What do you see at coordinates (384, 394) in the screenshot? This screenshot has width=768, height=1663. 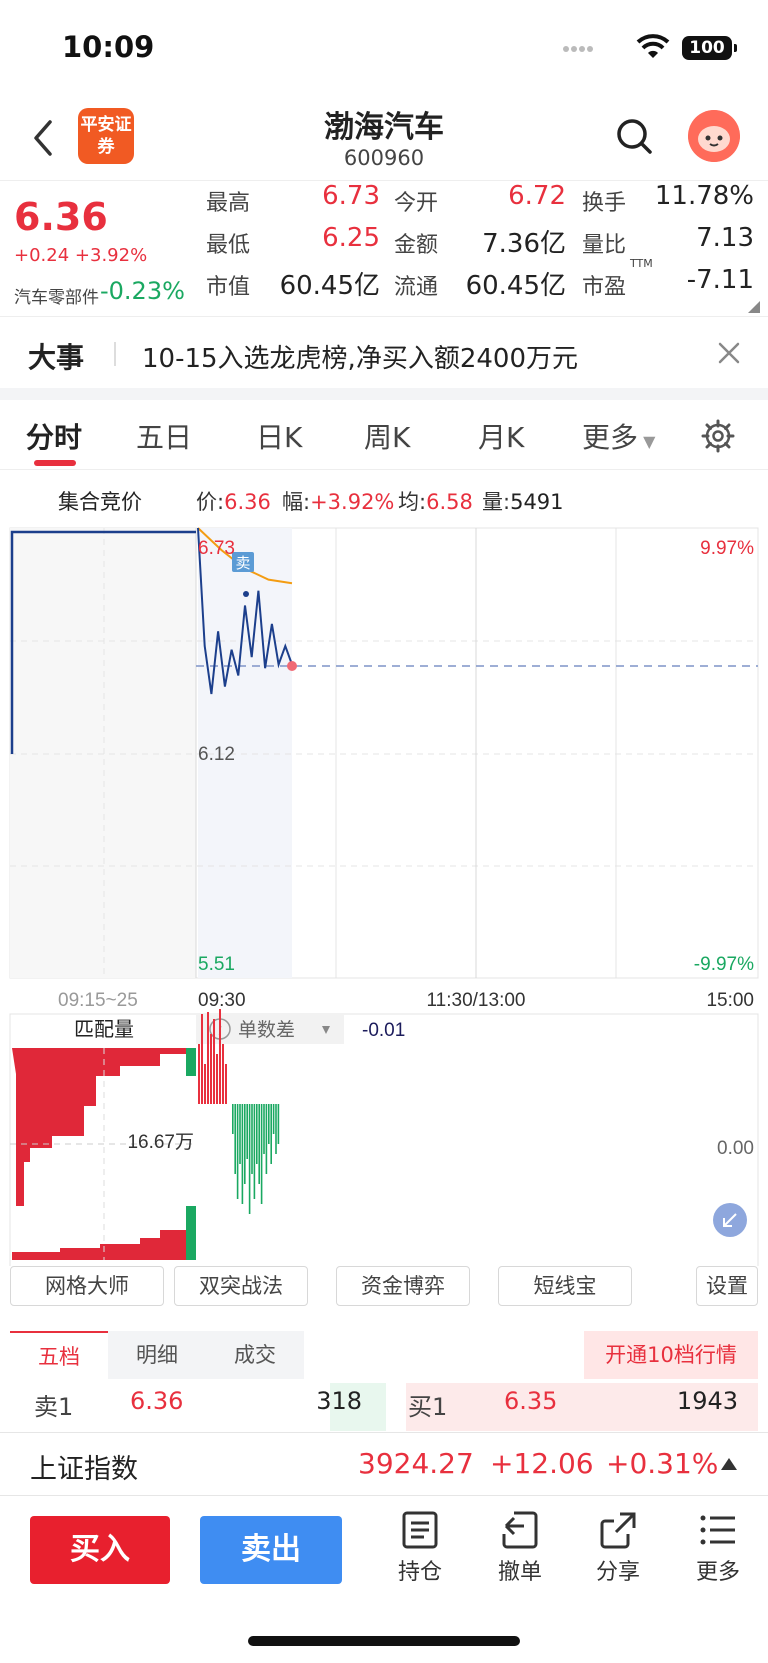 I see `section-gap` at bounding box center [384, 394].